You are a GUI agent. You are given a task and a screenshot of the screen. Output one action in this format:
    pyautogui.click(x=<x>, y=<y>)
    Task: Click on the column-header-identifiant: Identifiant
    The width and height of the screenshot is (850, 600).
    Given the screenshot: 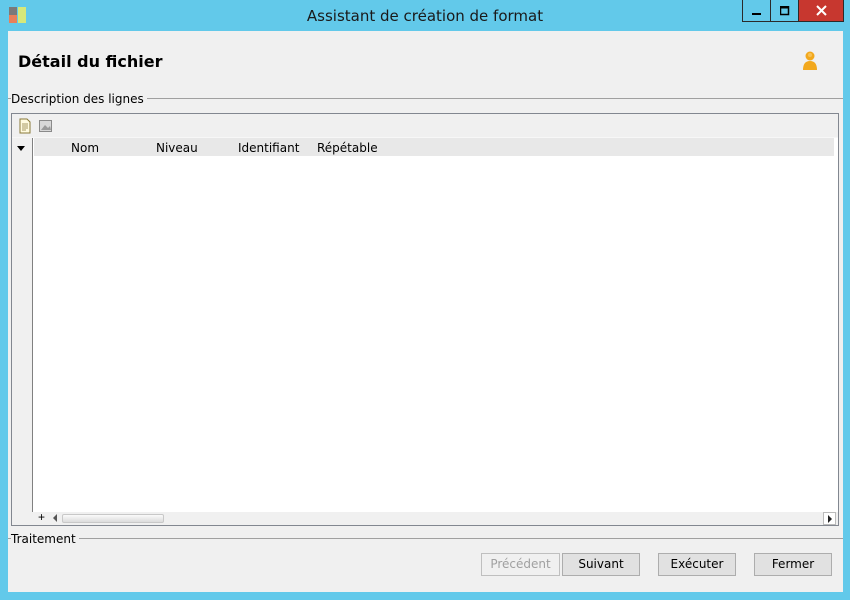 What is the action you would take?
    pyautogui.click(x=268, y=148)
    